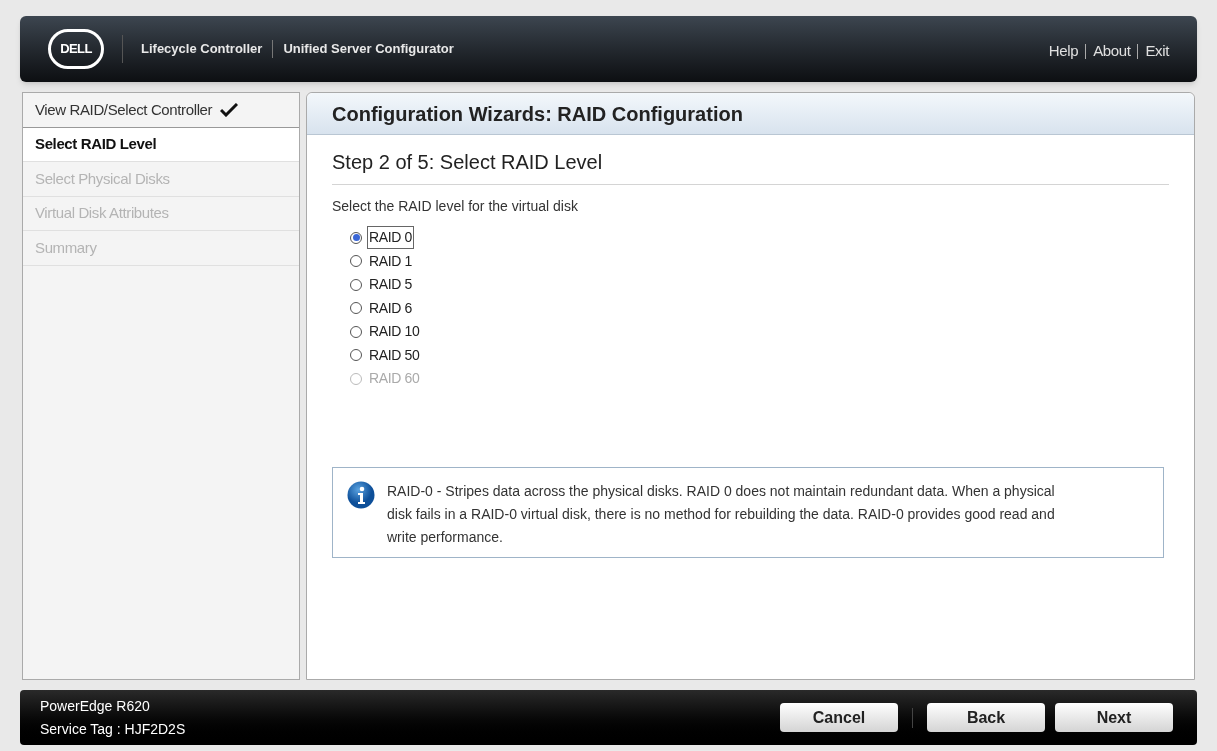  Describe the element at coordinates (1157, 51) in the screenshot. I see `header-link: Exit` at that location.